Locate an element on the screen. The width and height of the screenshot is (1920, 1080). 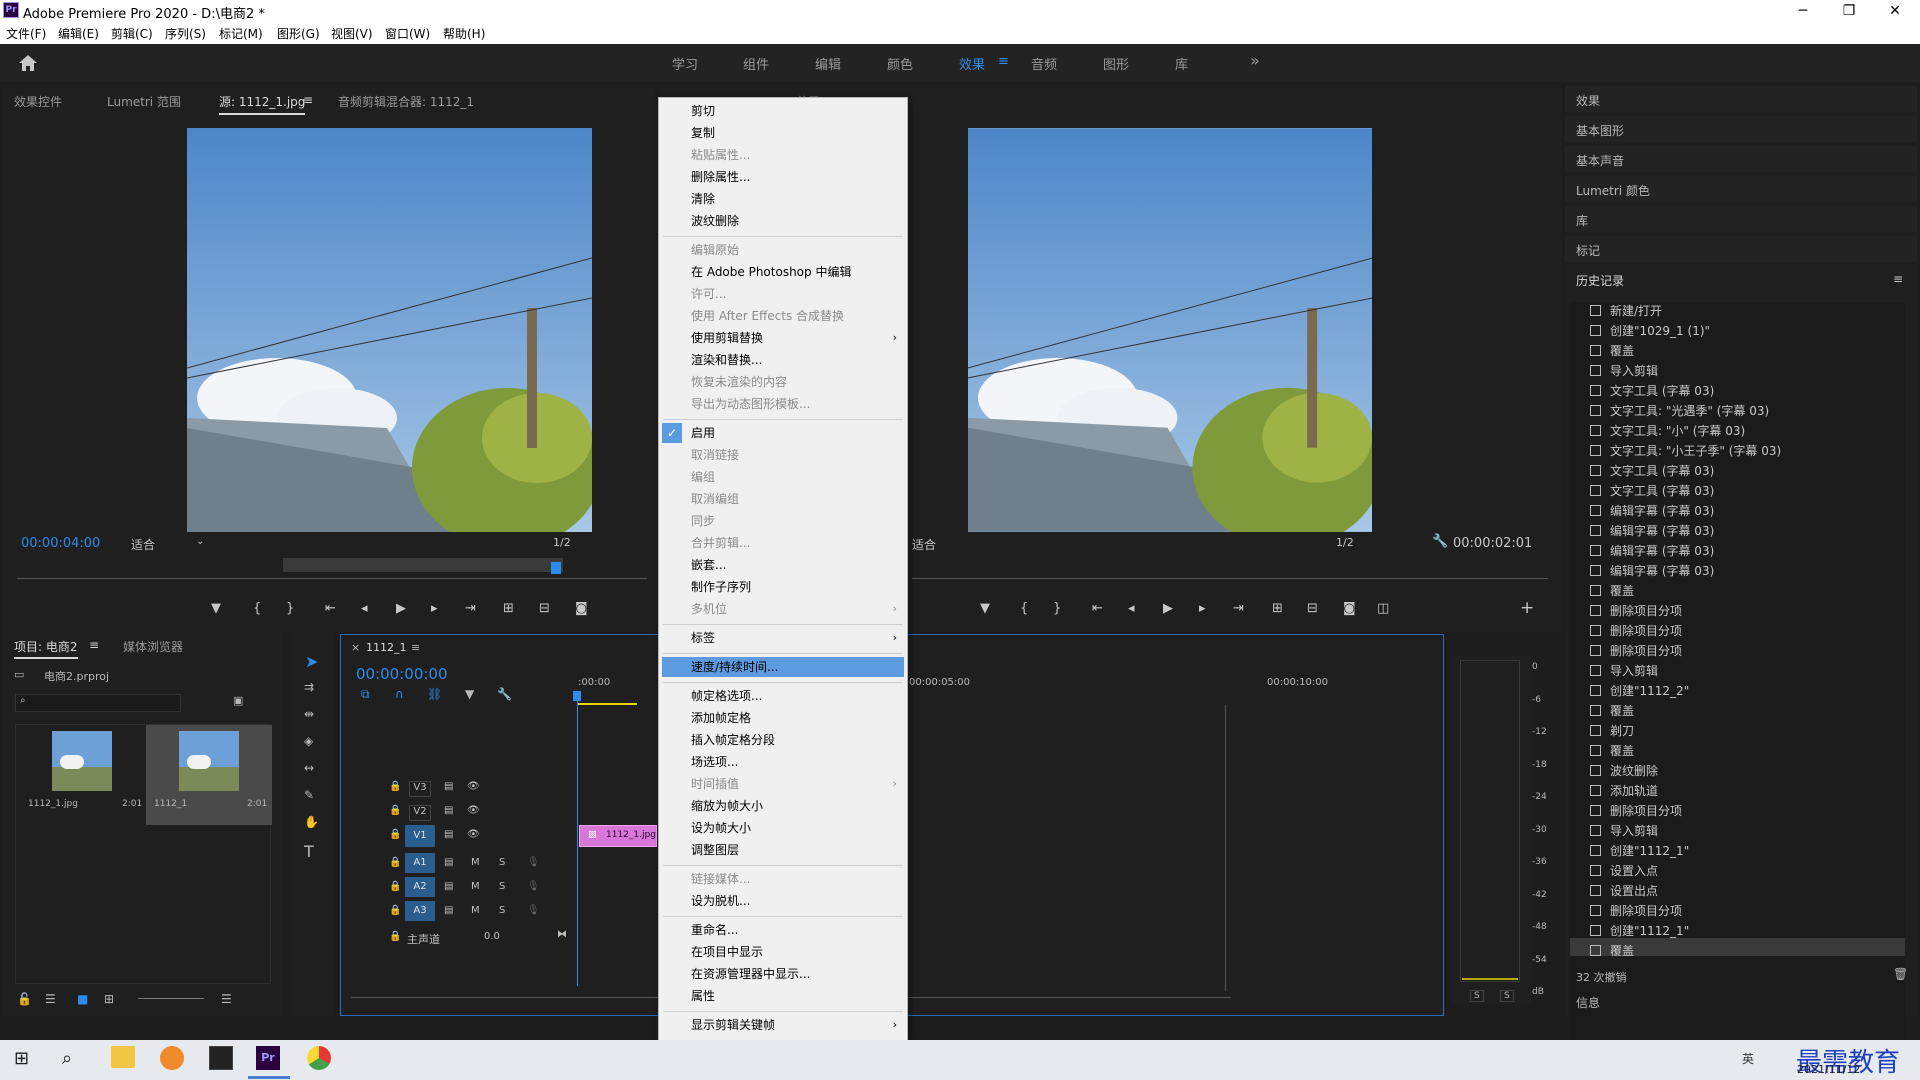
a3-solo: S is located at coordinates (502, 910).